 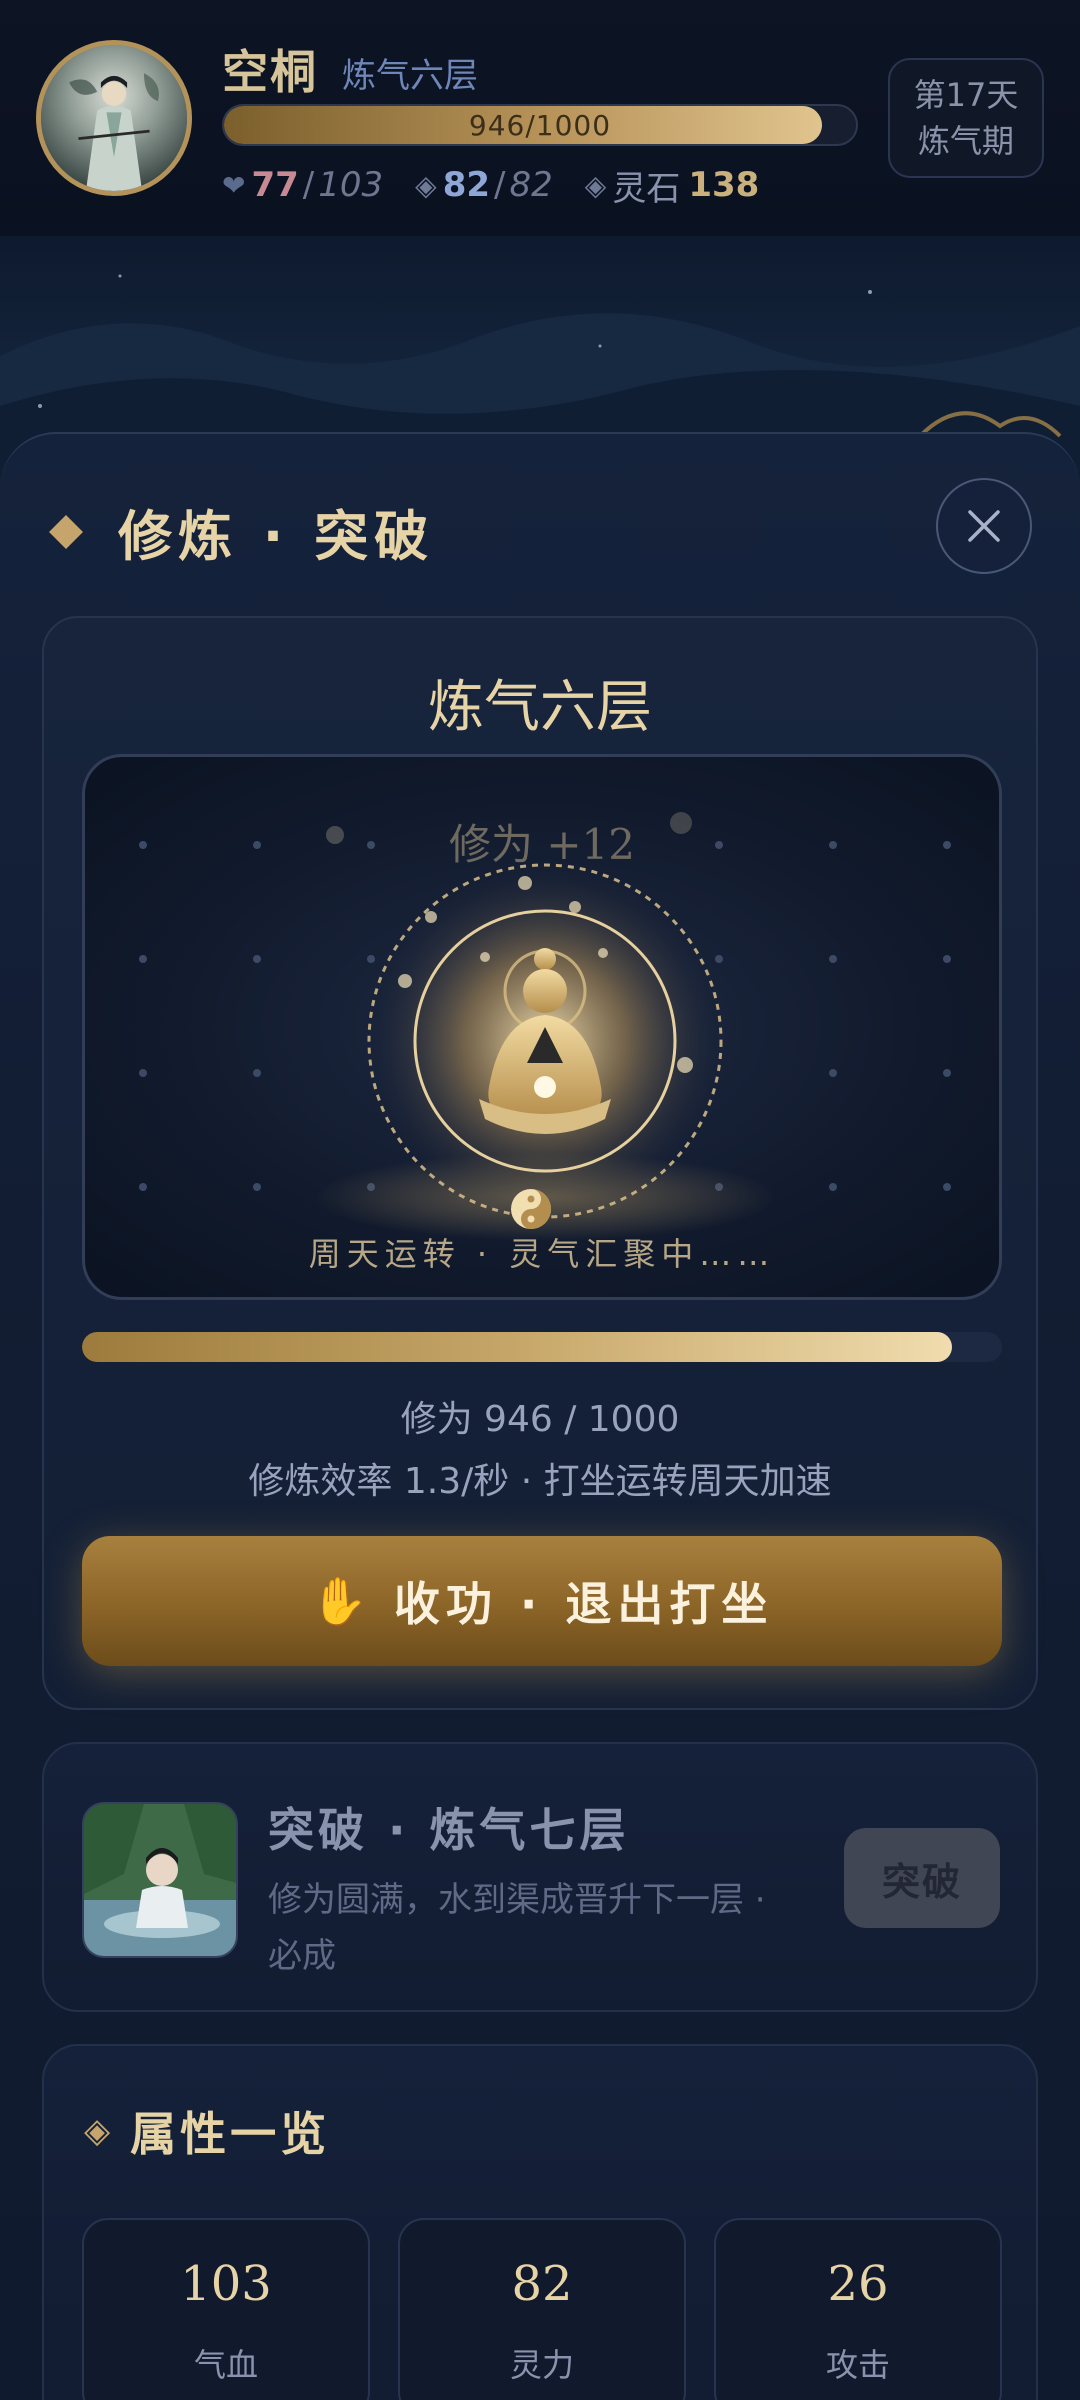 I want to click on player-stats: ❤ 77 / 103 ◈ 82 / 82 ◈ 灵石 138, so click(x=506, y=185).